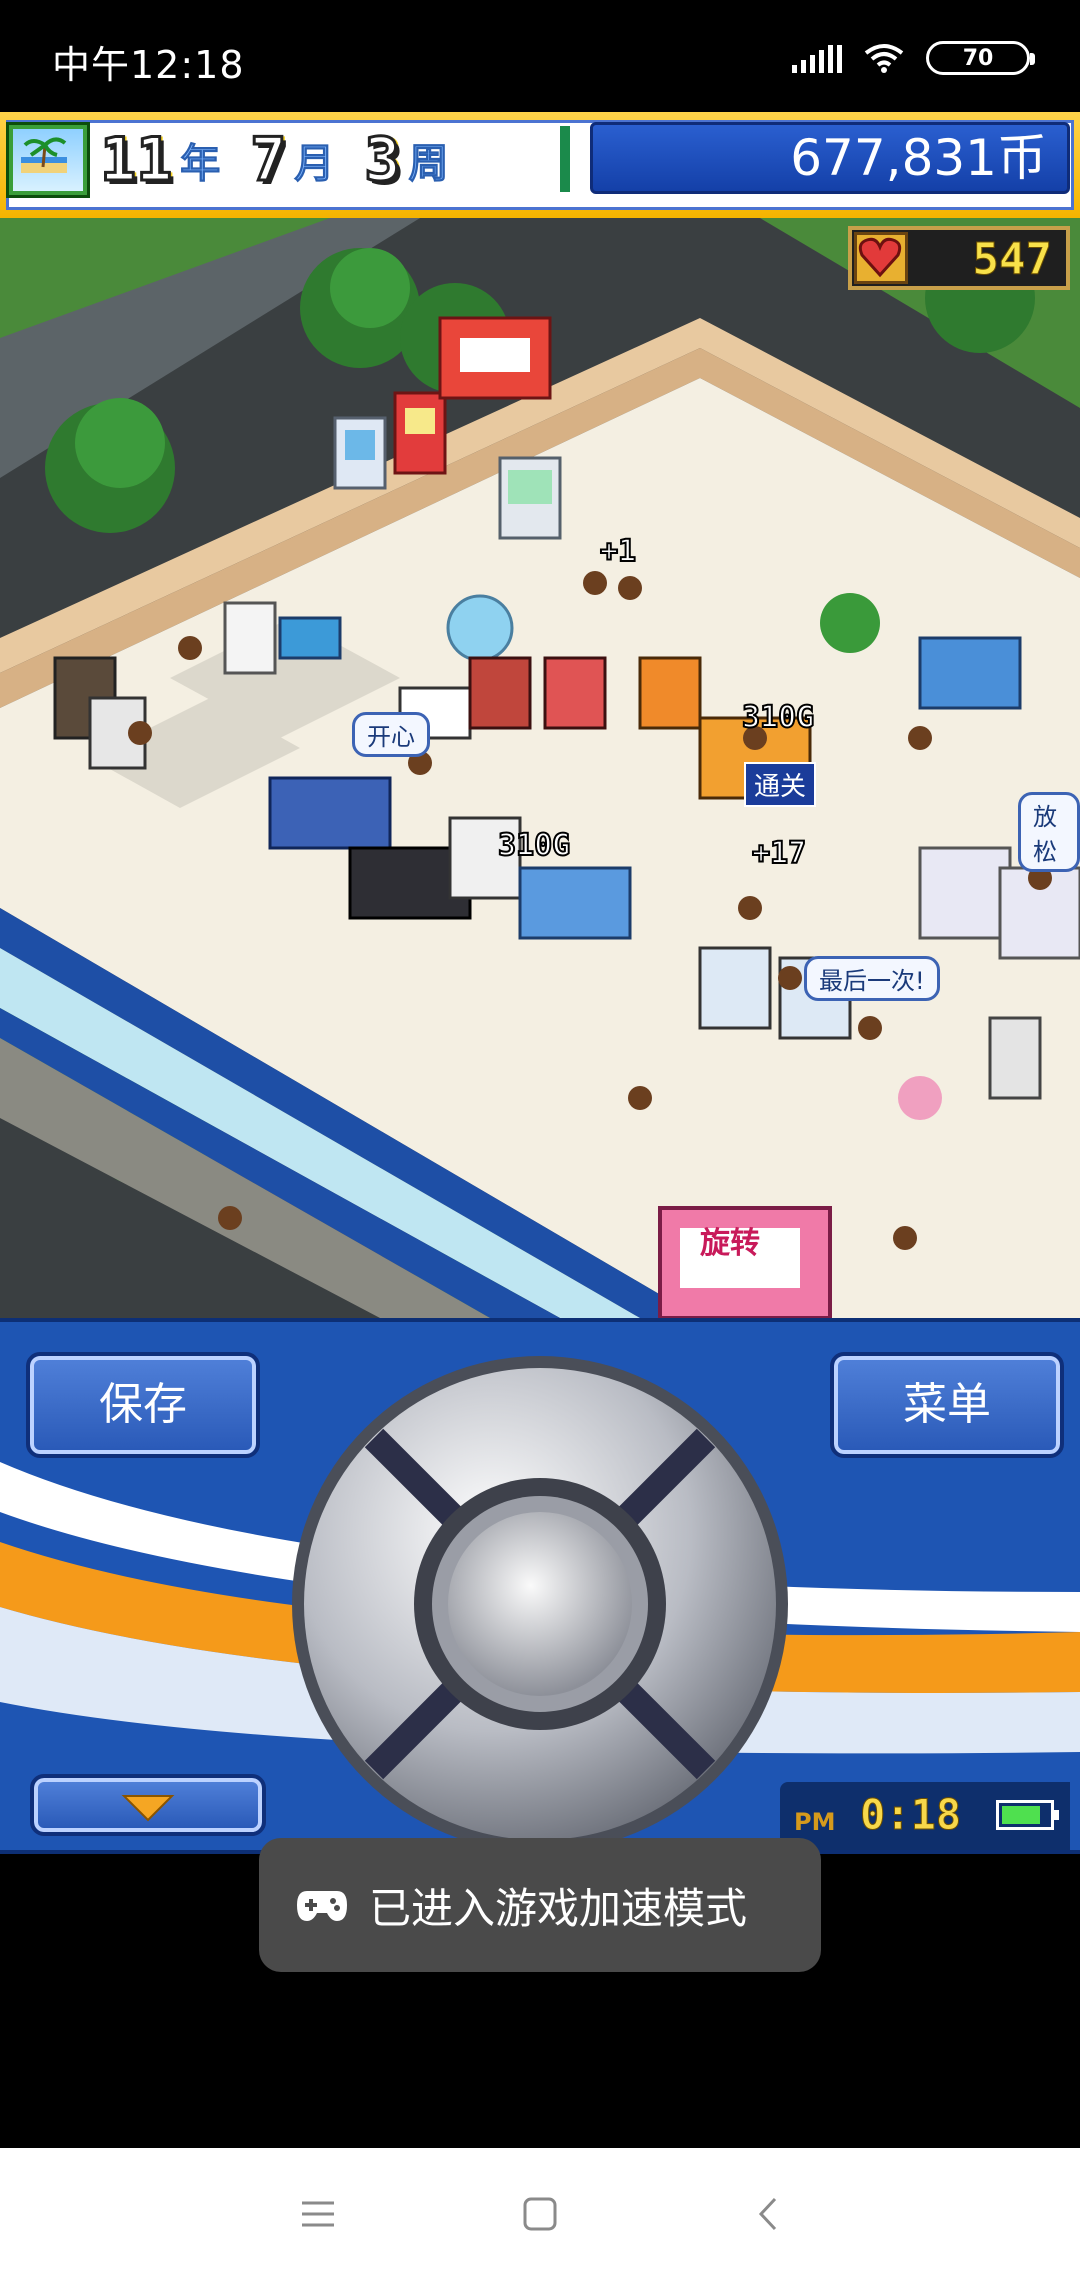  Describe the element at coordinates (768, 2214) in the screenshot. I see `back-icon` at that location.